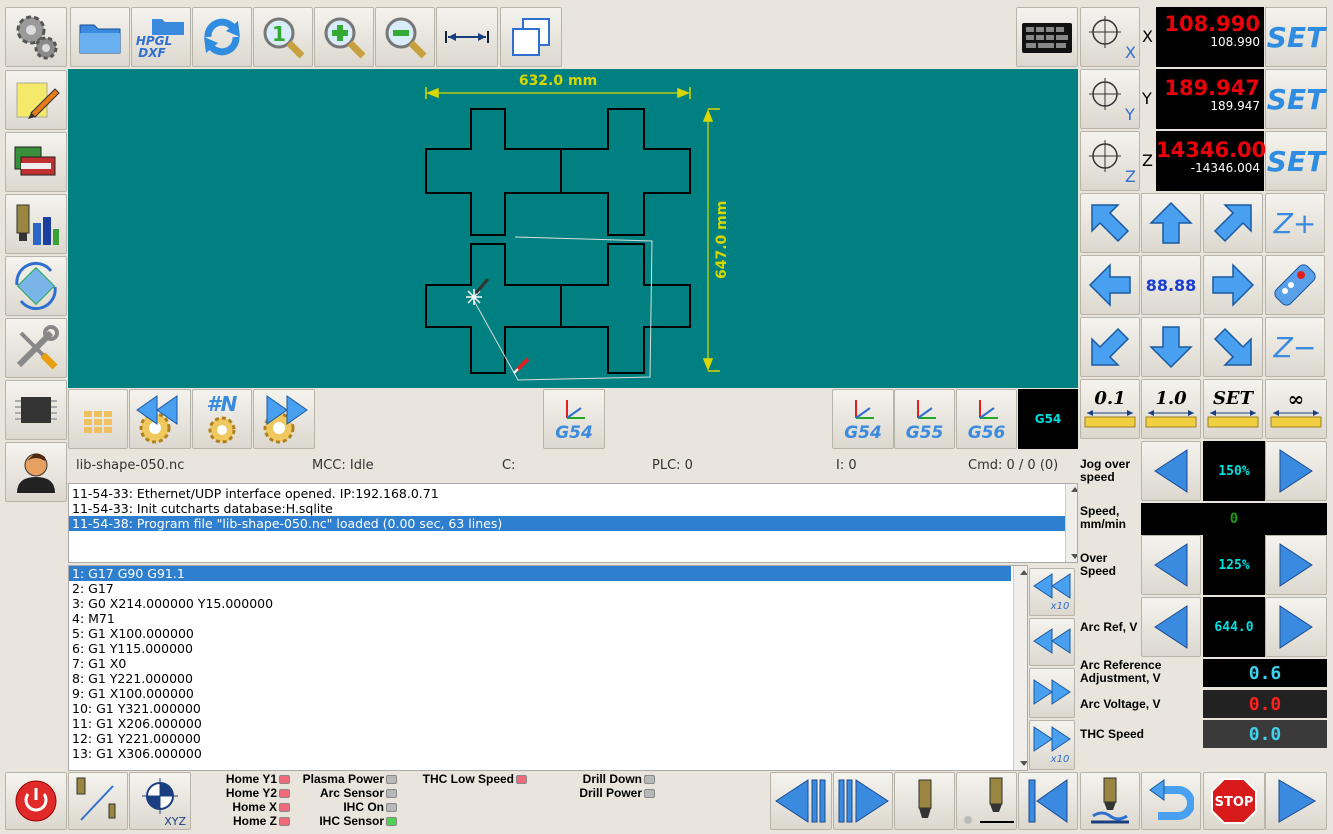 This screenshot has height=834, width=1333. I want to click on jog-down-right-button, so click(1233, 347).